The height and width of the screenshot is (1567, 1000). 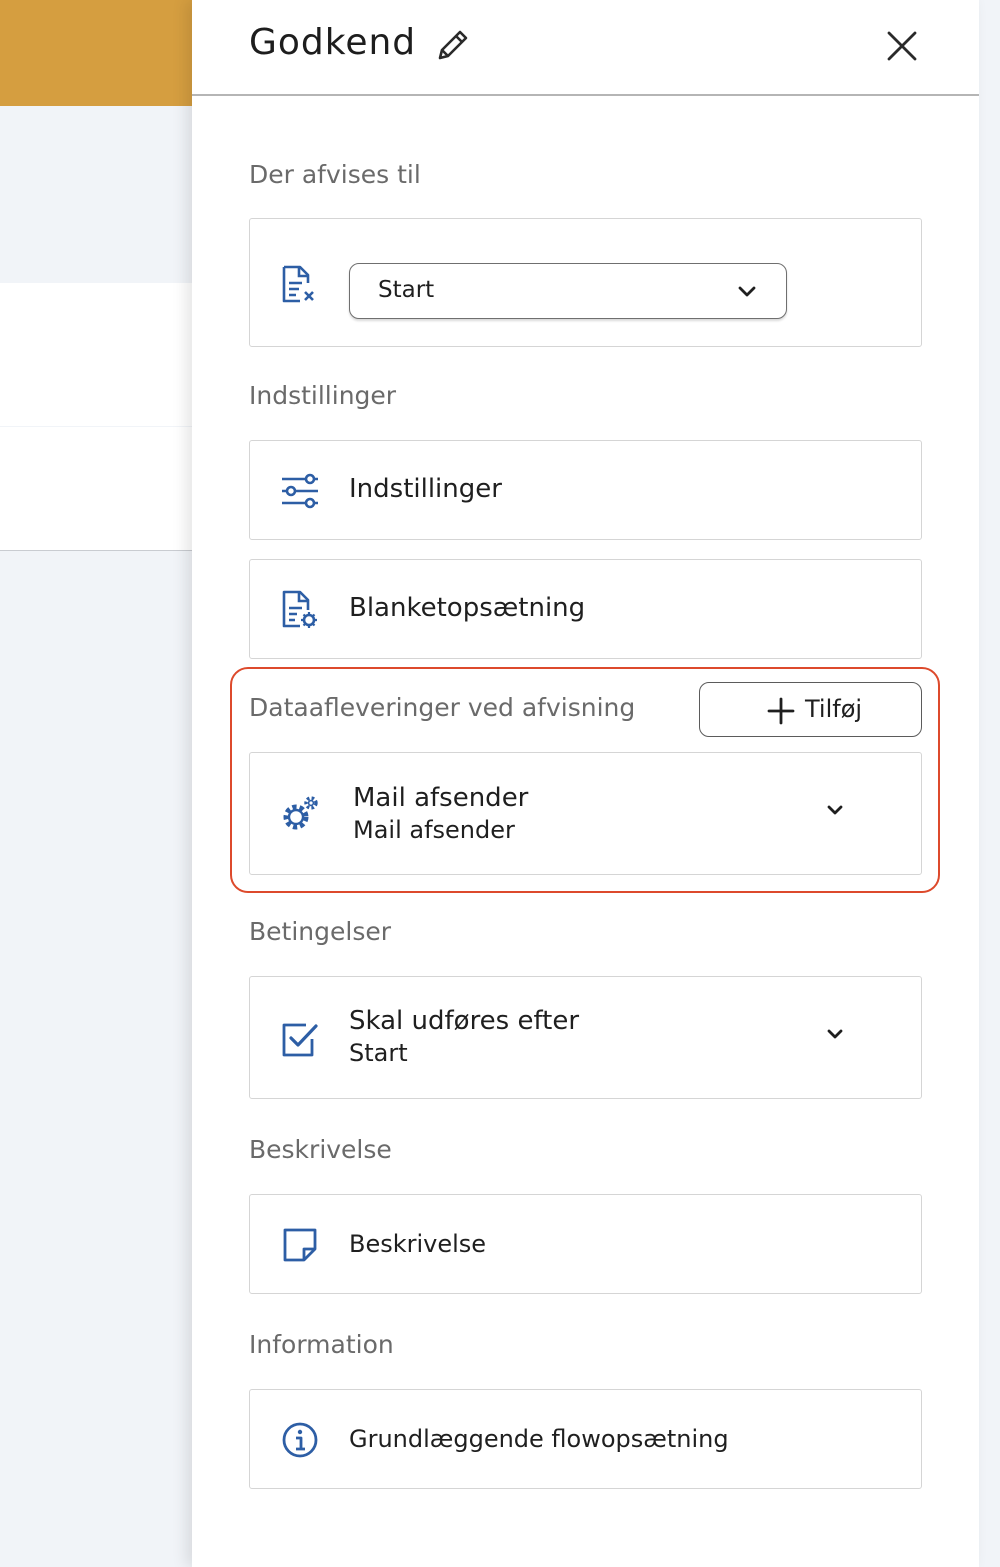 What do you see at coordinates (300, 813) in the screenshot?
I see `gears-icon` at bounding box center [300, 813].